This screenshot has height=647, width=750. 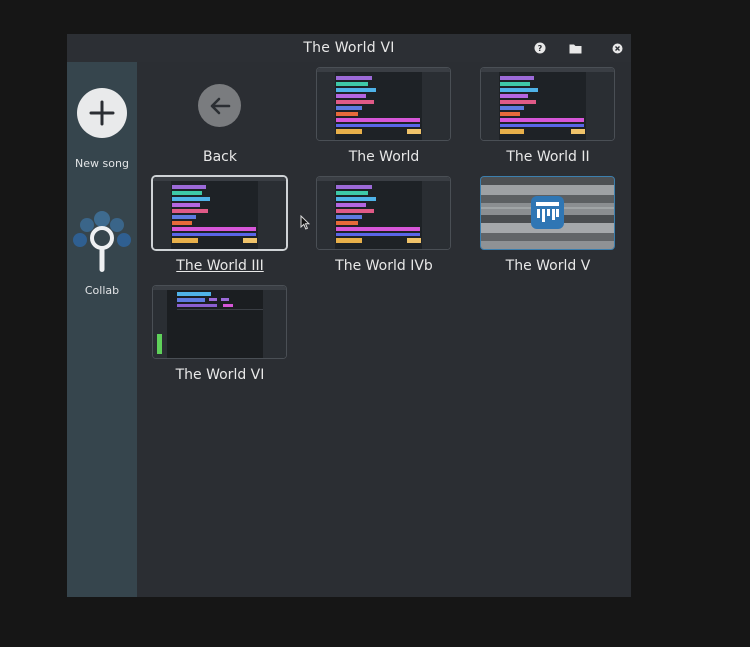 I want to click on back-button, so click(x=219, y=105).